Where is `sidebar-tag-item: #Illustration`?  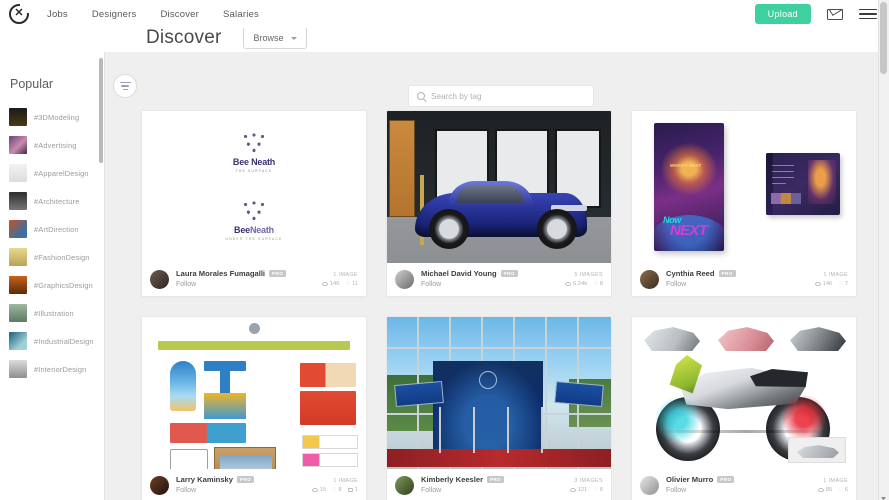 sidebar-tag-item: #Illustration is located at coordinates (52, 313).